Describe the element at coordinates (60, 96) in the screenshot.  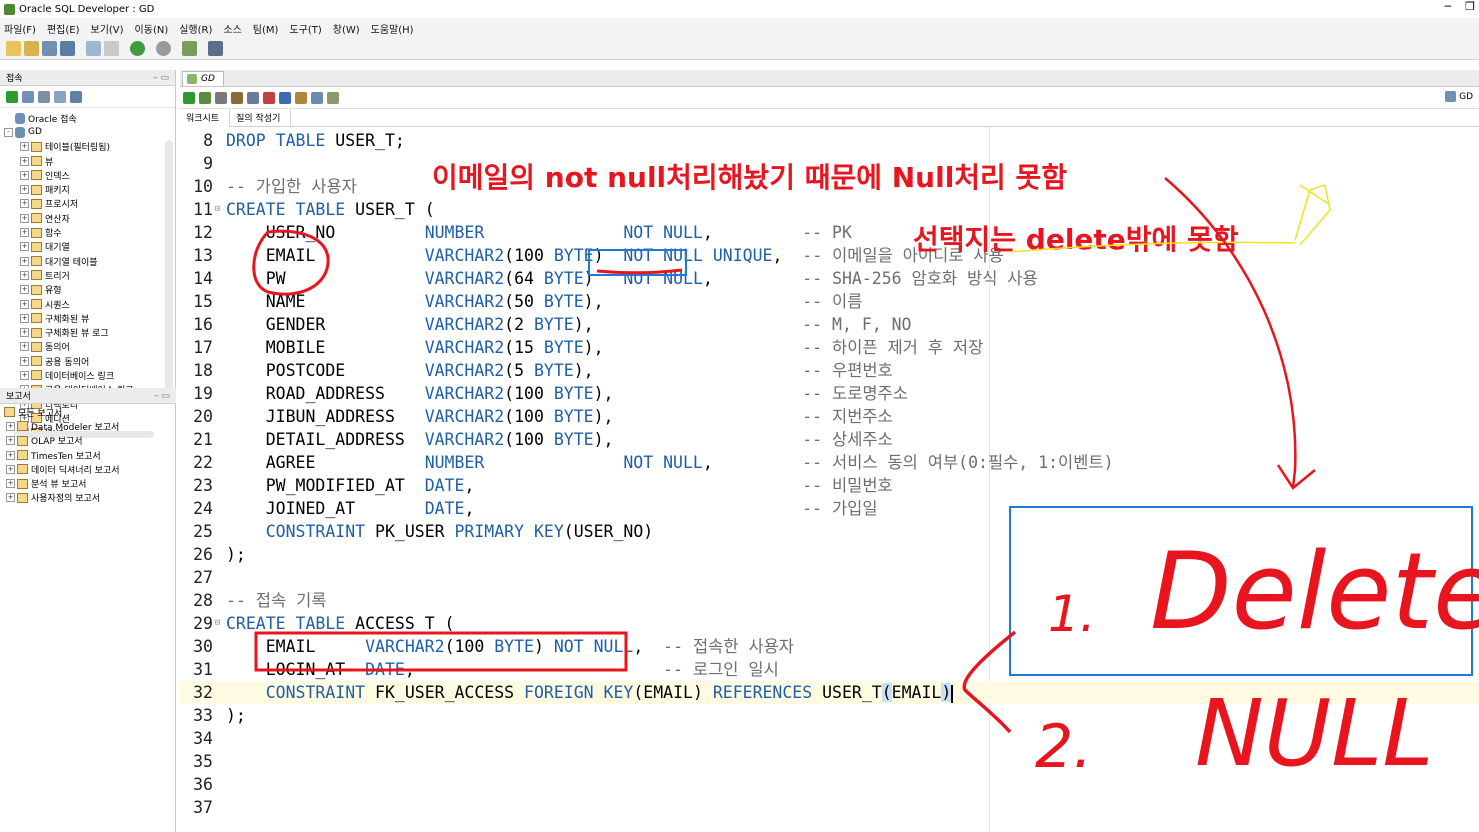
I see `schema-browser-icon` at that location.